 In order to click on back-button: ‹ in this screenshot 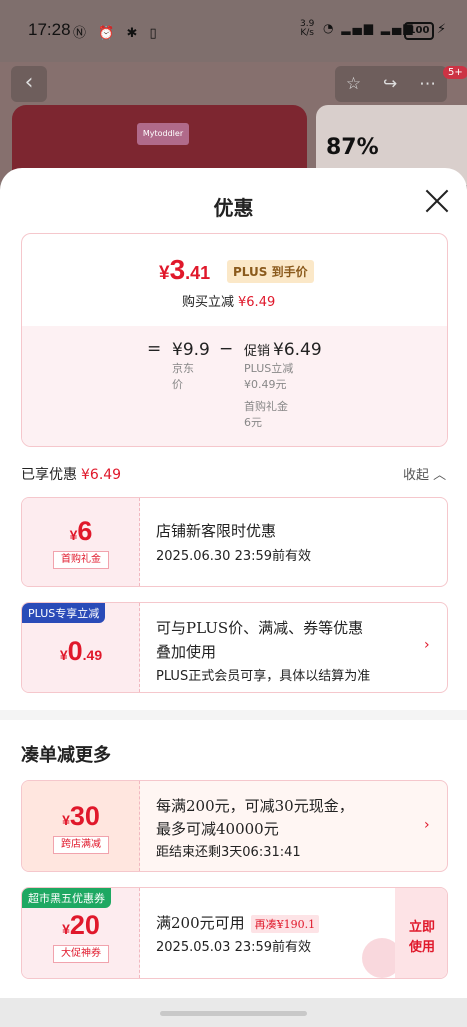, I will do `click(29, 84)`.